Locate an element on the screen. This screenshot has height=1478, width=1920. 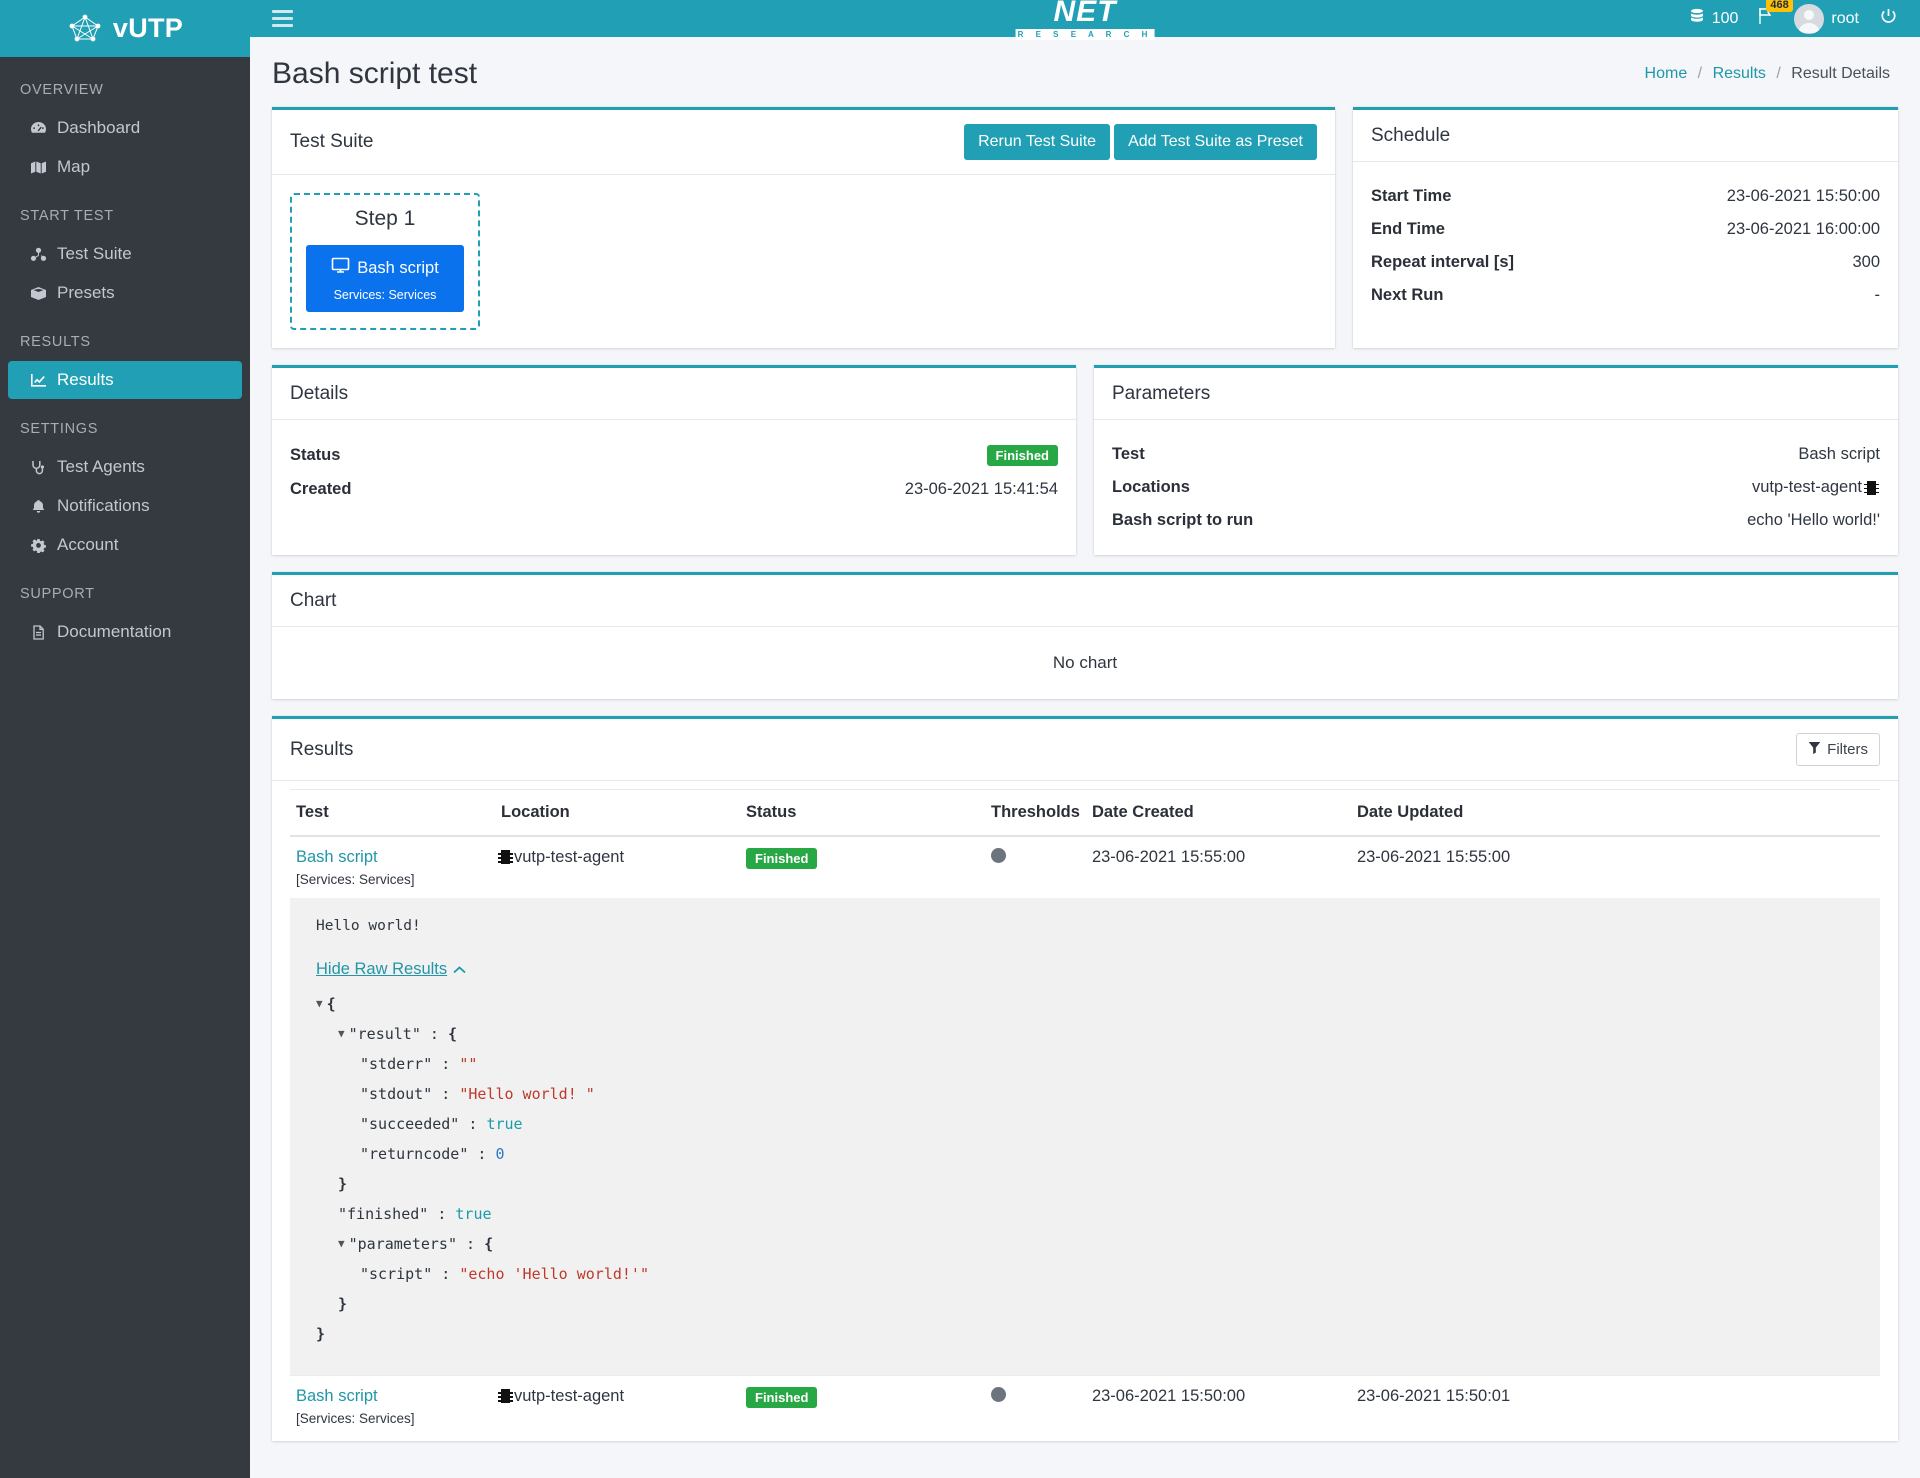
sidebar-item-notifications: Notifications is located at coordinates (125, 506).